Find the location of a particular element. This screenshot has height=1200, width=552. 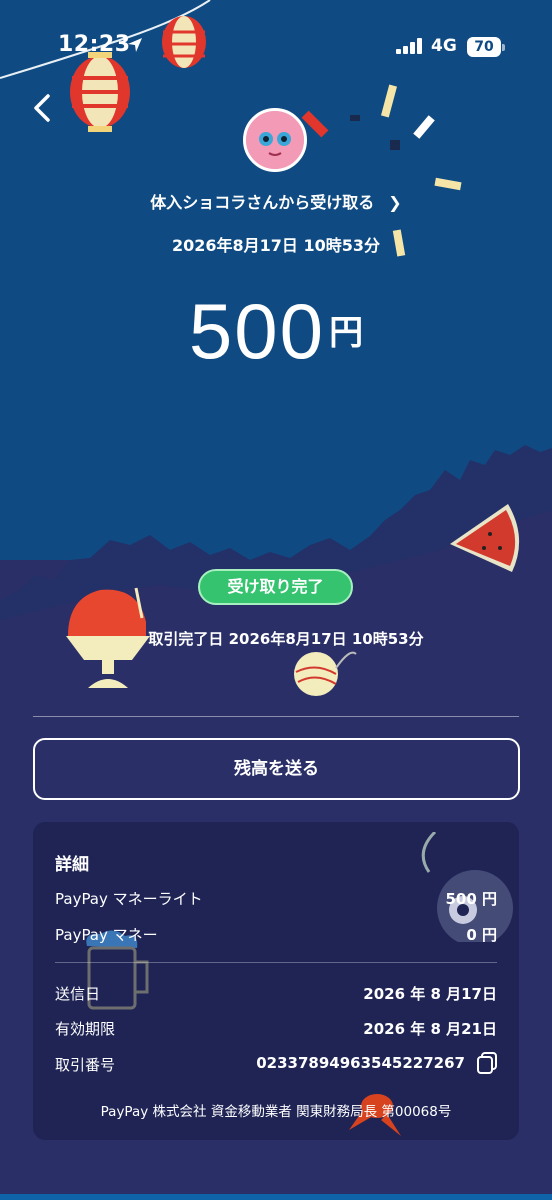

status-bar: 12:23 4G 70 is located at coordinates (276, 46).